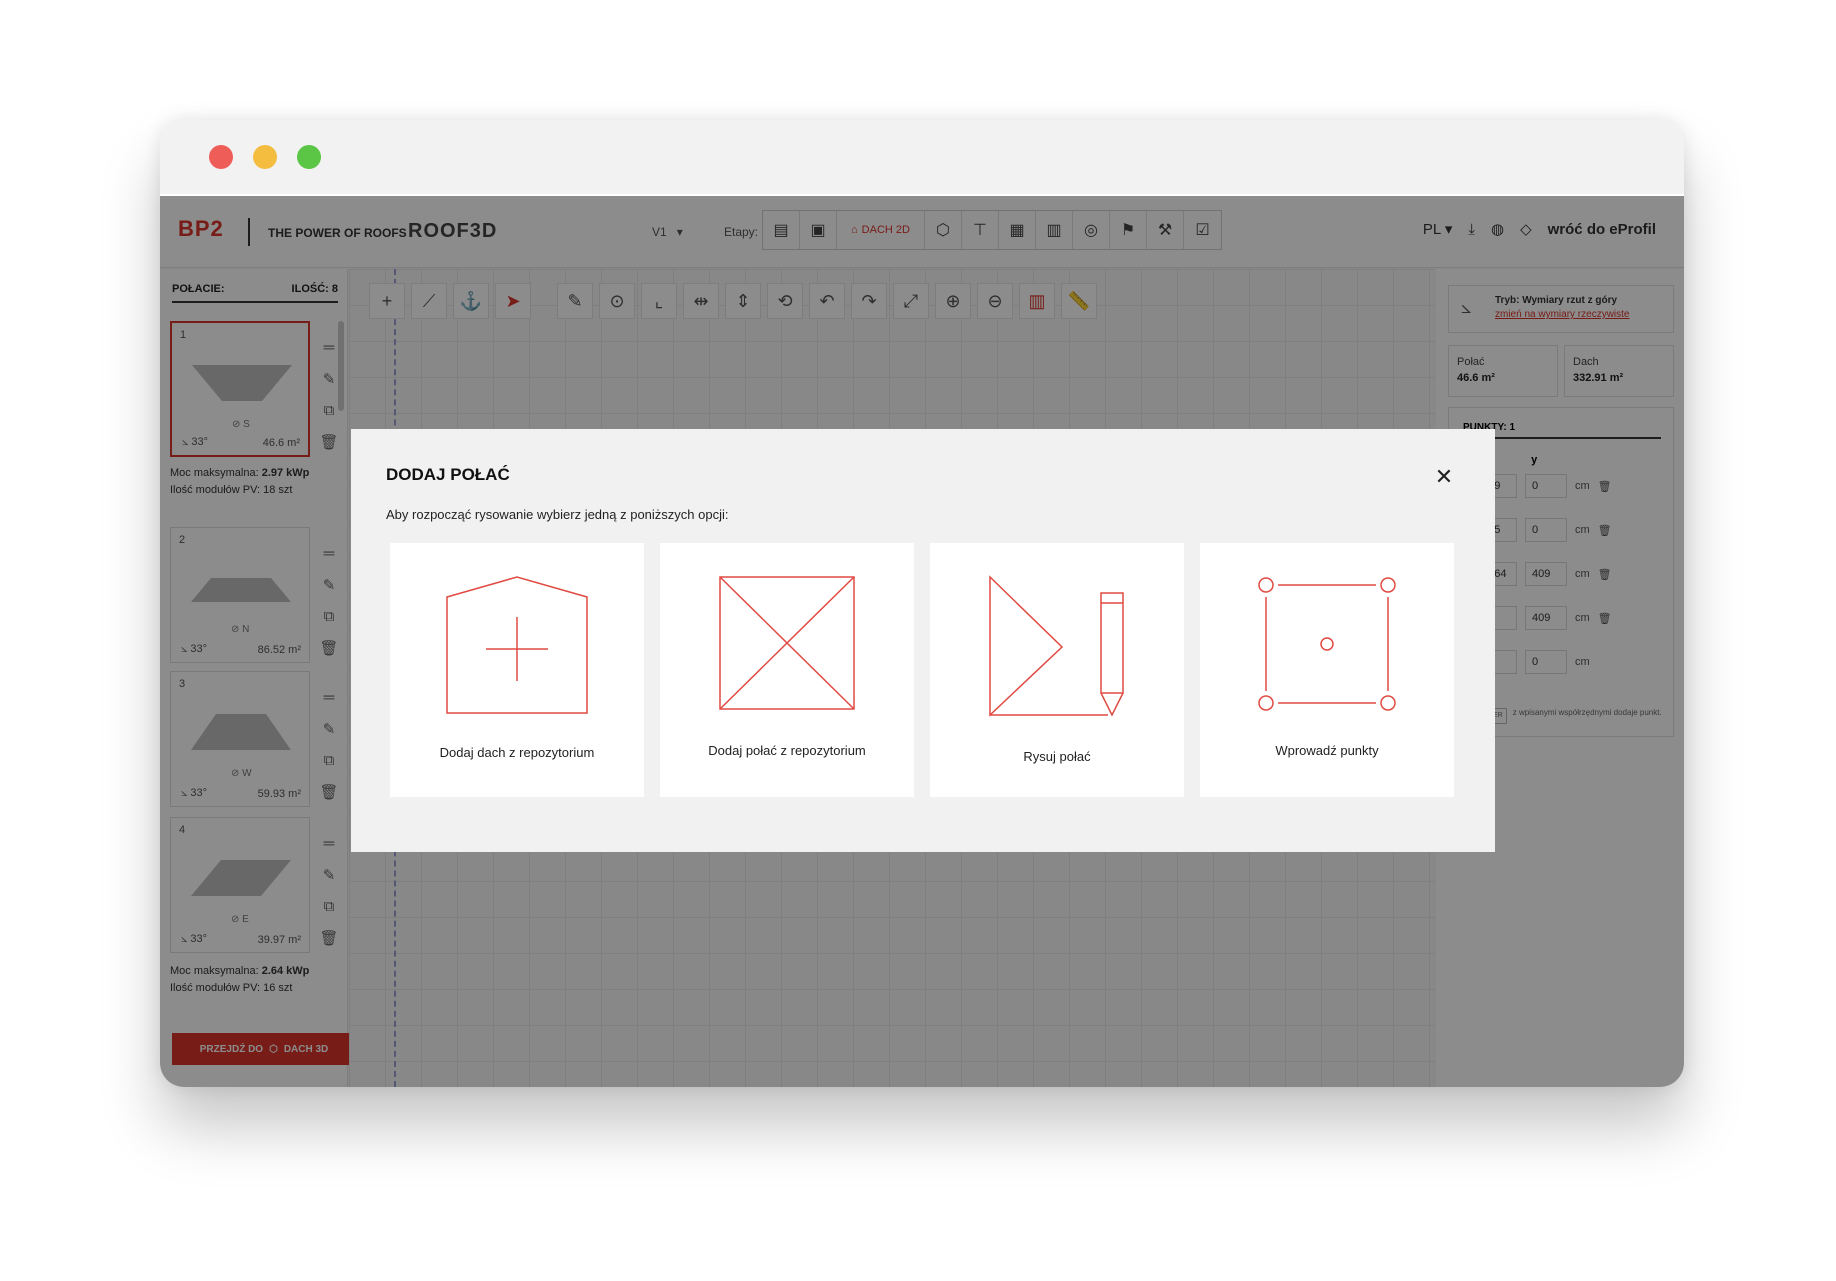 The width and height of the screenshot is (1836, 1281). Describe the element at coordinates (1057, 670) in the screenshot. I see `option-draw-face: Rysuj połać` at that location.